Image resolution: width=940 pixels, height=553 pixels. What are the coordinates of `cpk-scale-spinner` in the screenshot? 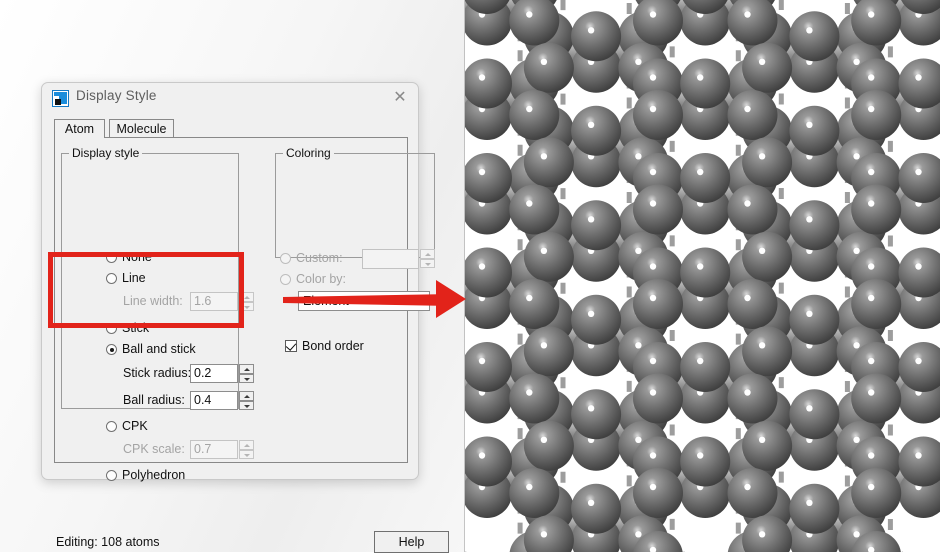 It's located at (246, 449).